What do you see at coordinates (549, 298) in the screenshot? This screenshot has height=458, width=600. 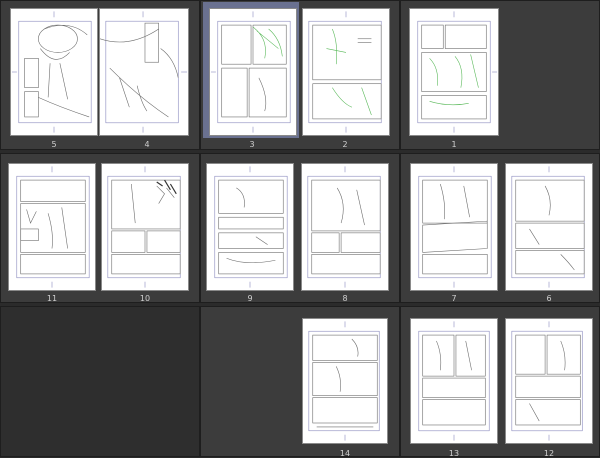 I see `page-number-6: 6` at bounding box center [549, 298].